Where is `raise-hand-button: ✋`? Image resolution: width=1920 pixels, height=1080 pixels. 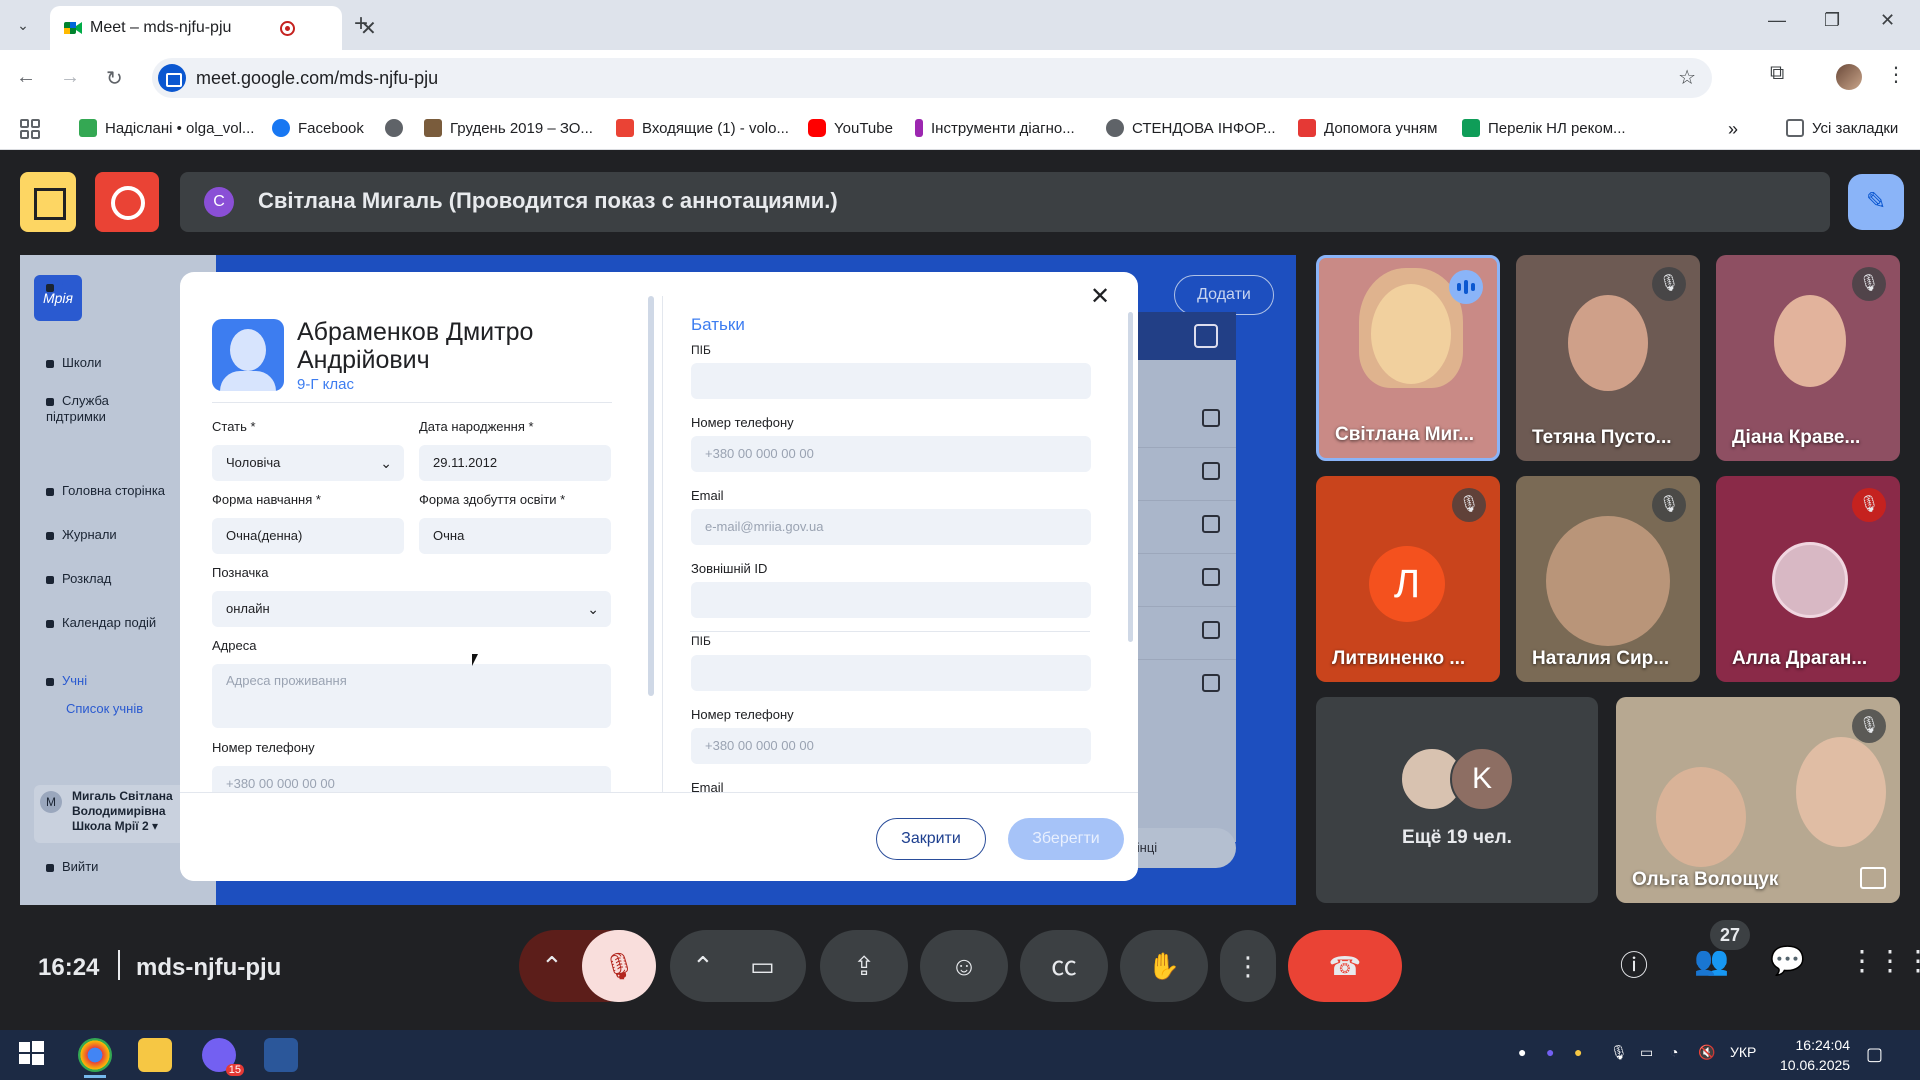
raise-hand-button: ✋ is located at coordinates (1164, 966).